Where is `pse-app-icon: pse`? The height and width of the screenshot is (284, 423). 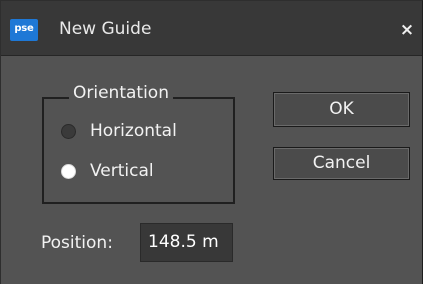 pse-app-icon: pse is located at coordinates (24, 30).